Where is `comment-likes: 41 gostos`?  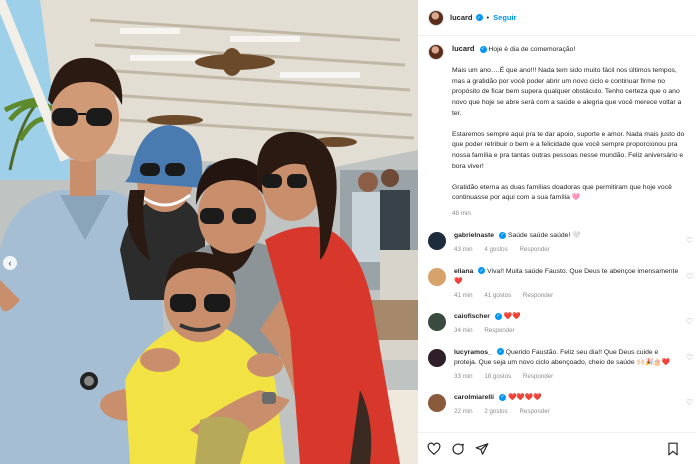
comment-likes: 41 gostos is located at coordinates (497, 295).